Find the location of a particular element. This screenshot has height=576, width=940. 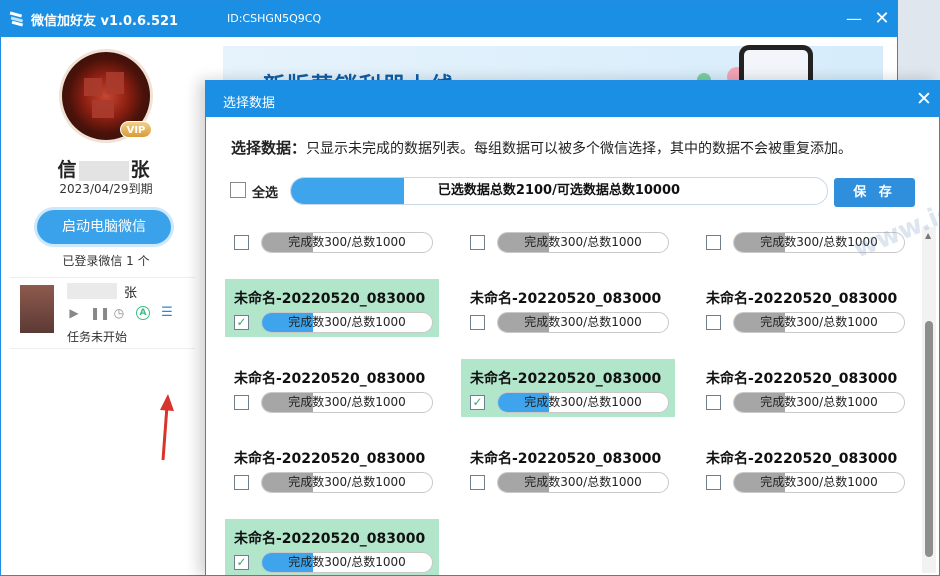

instruction-body: 只显示未完成的数据列表。每组数据可以被多个微信选择，其中的数据不会被重复添加。 is located at coordinates (579, 149).